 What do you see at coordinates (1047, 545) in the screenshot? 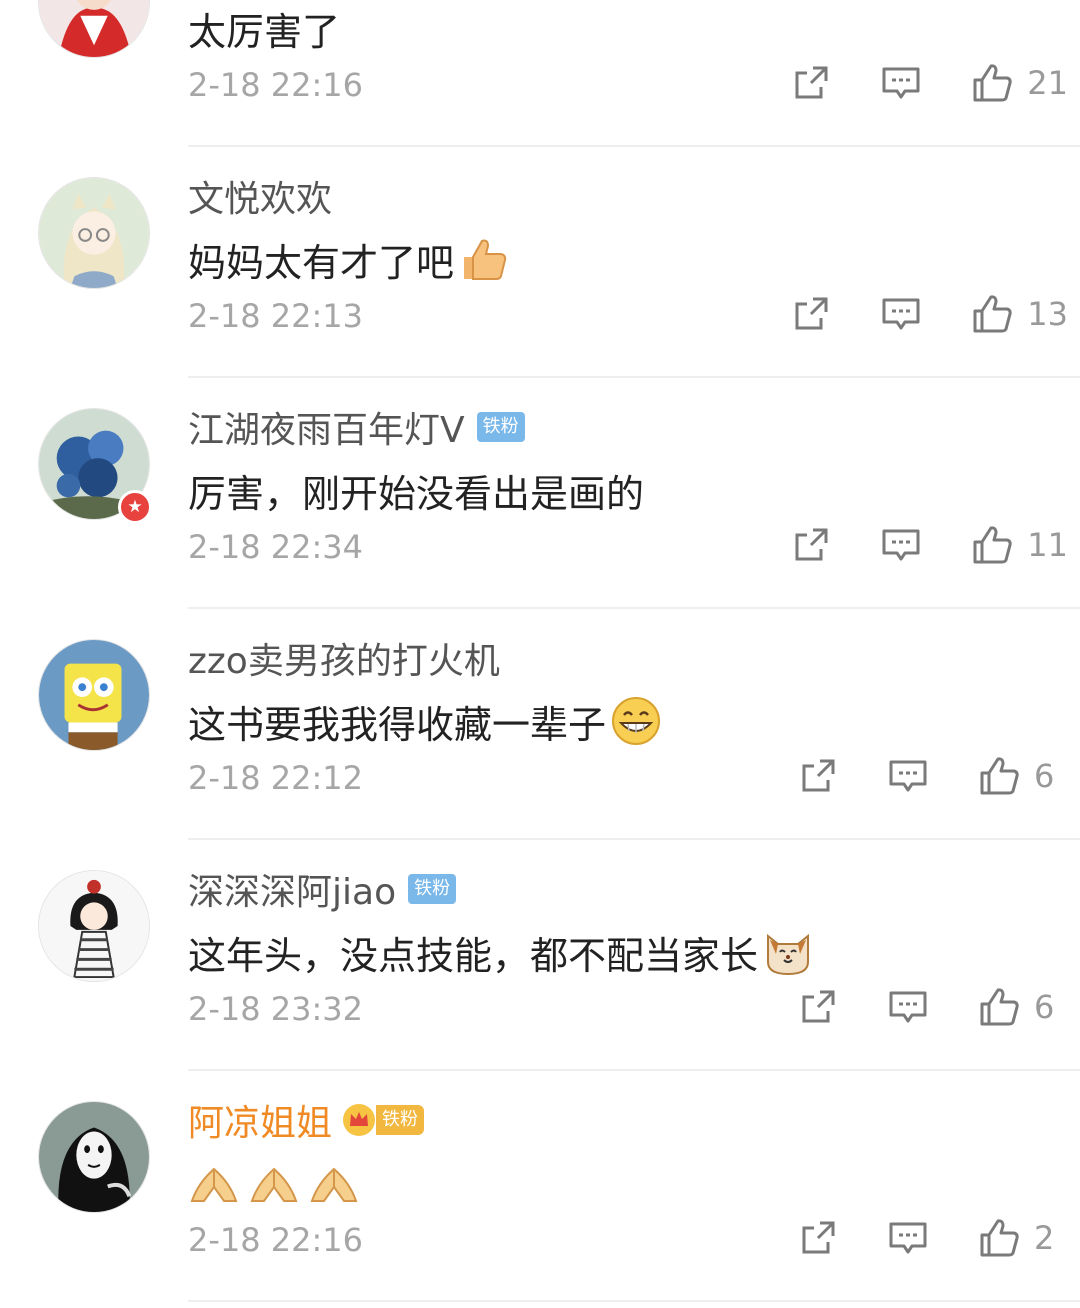
I see `like-count: 11` at bounding box center [1047, 545].